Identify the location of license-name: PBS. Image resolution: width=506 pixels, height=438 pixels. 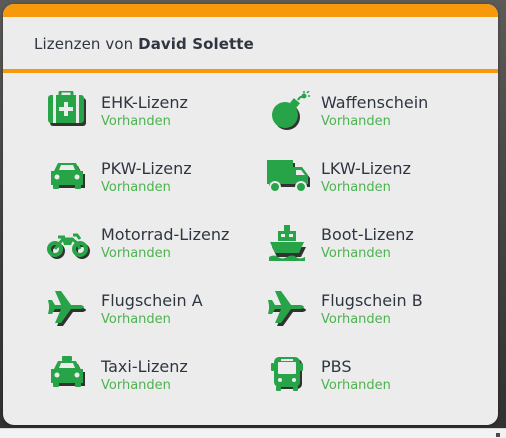
(336, 366).